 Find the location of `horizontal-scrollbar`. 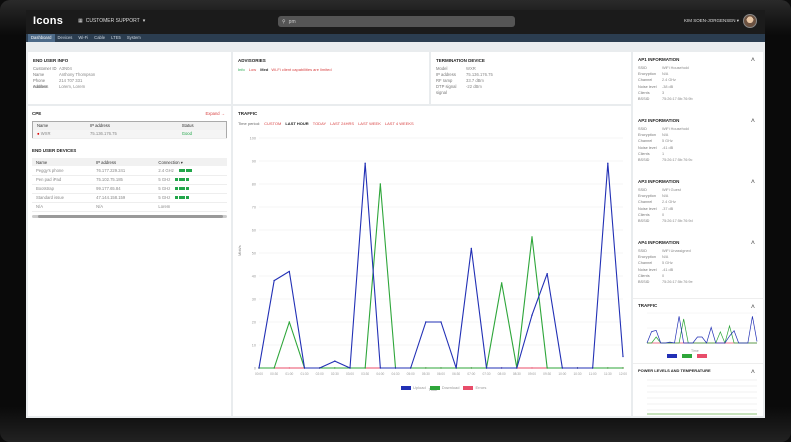

horizontal-scrollbar is located at coordinates (129, 216).